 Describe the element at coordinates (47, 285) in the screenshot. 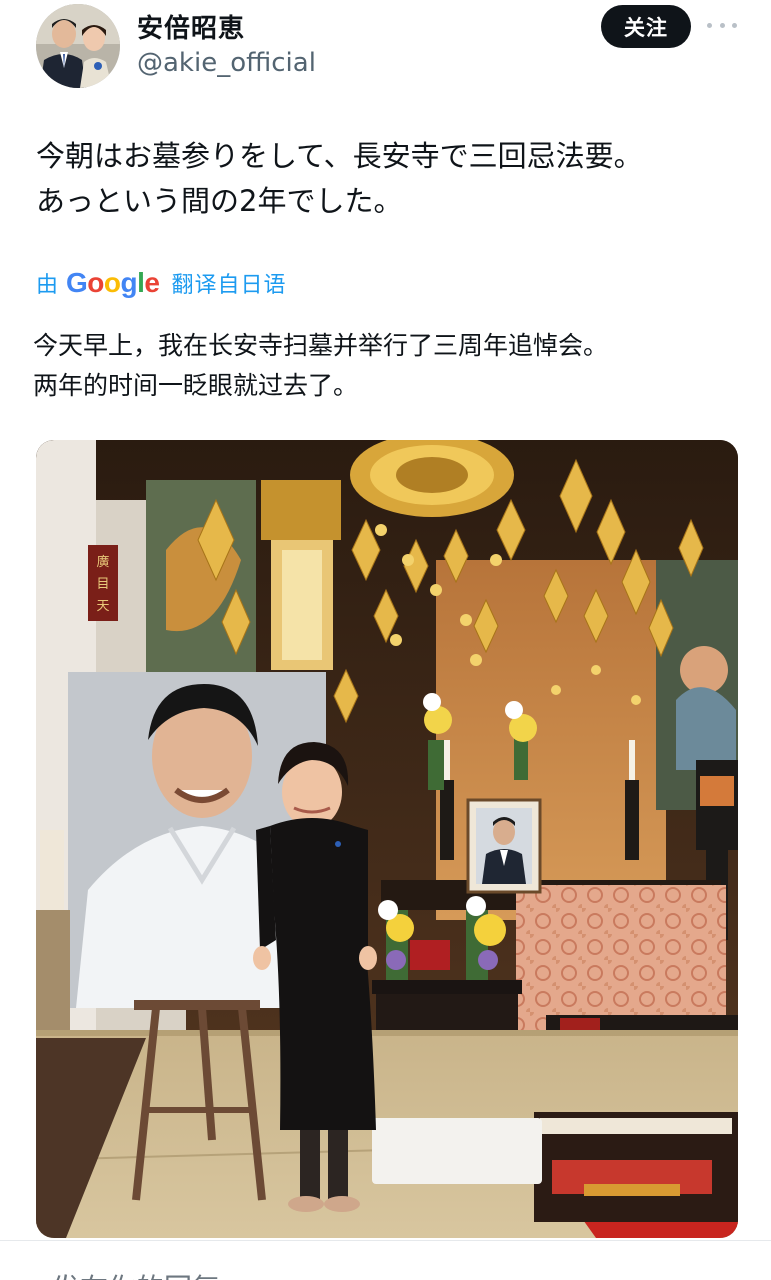

I see `translation-by-label: 由` at that location.